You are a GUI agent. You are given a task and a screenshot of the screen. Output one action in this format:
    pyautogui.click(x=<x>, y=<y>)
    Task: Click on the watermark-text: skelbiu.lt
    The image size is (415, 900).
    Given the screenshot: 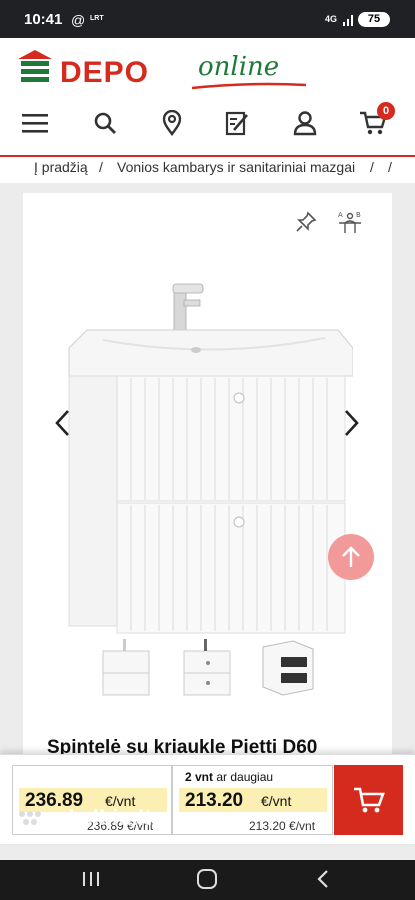 What is the action you would take?
    pyautogui.click(x=104, y=817)
    